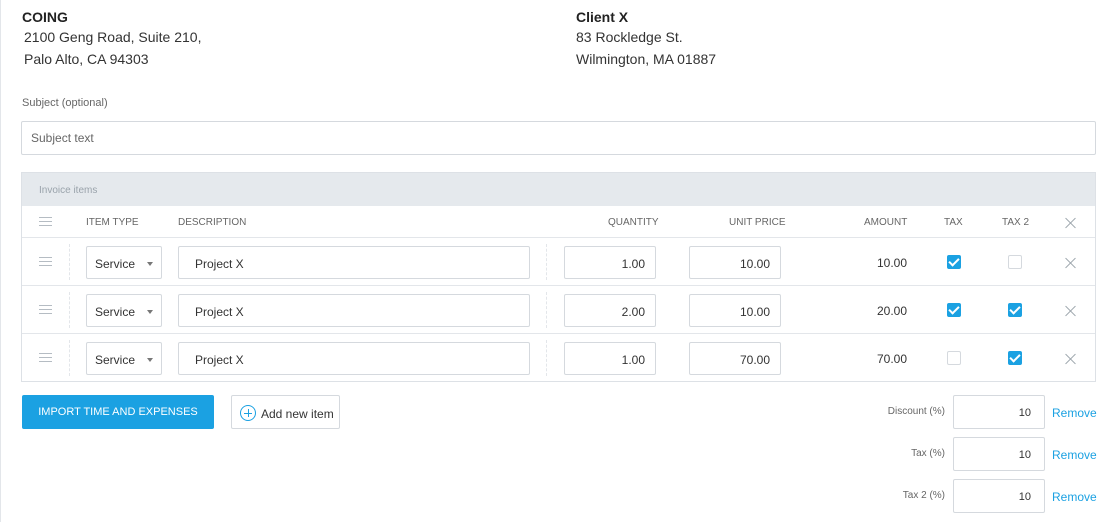  I want to click on subject-input, so click(558, 138).